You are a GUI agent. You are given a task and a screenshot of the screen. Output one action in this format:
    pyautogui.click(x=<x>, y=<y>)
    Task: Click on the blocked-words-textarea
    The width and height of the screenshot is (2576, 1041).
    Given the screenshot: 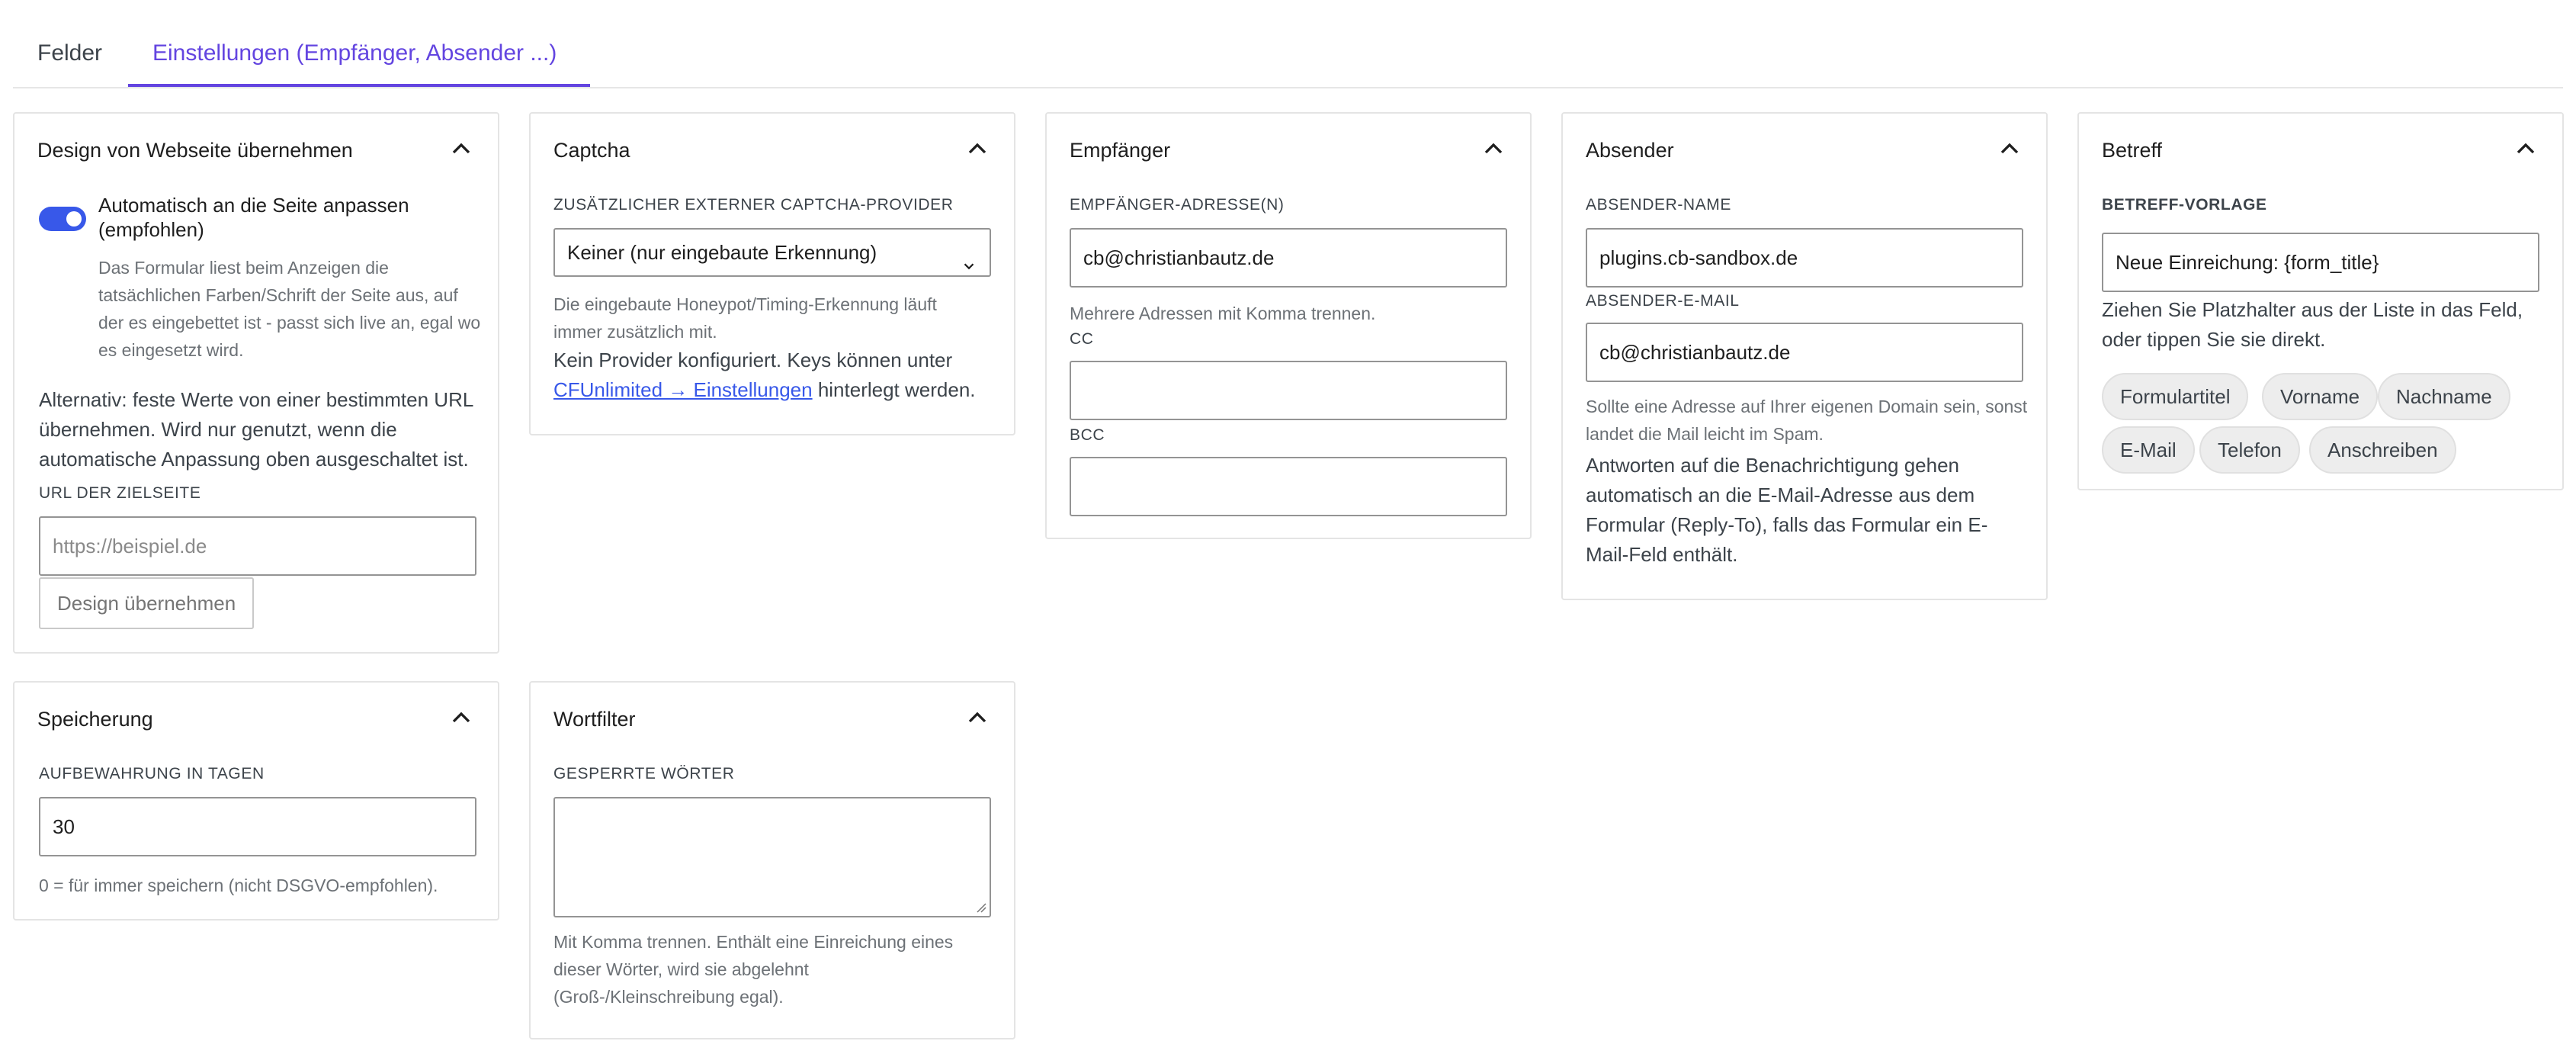 What is the action you would take?
    pyautogui.click(x=772, y=857)
    